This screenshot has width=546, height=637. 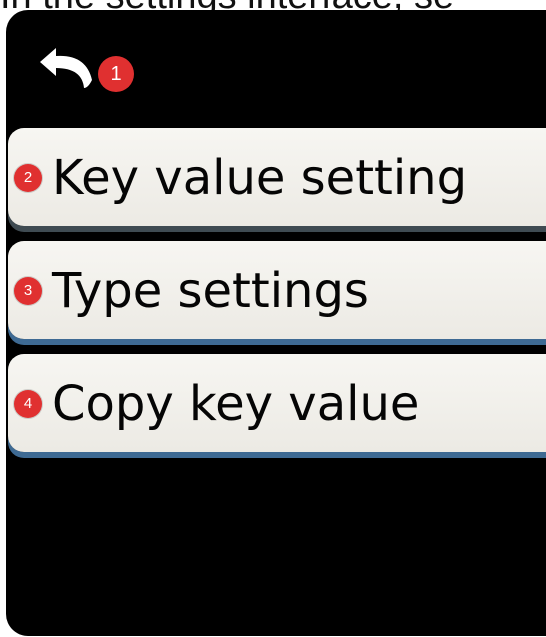 What do you see at coordinates (116, 74) in the screenshot?
I see `callout-badge-1: 1` at bounding box center [116, 74].